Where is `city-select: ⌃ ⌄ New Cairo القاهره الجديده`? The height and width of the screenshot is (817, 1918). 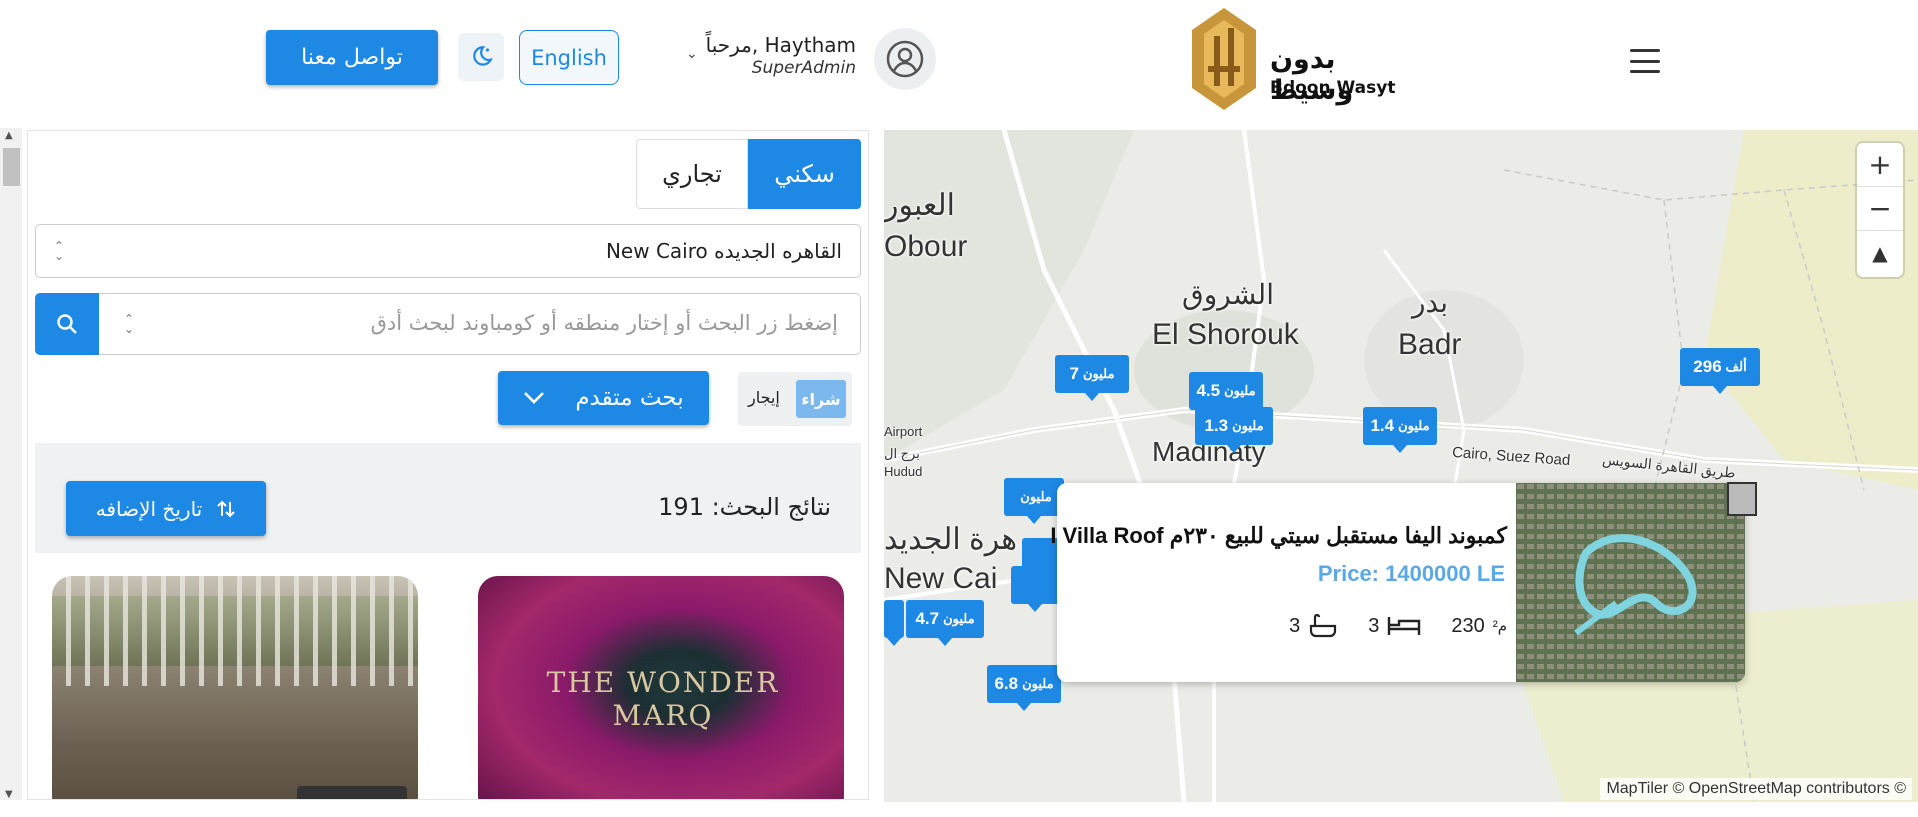 city-select: ⌃ ⌄ New Cairo القاهره الجديده is located at coordinates (448, 251).